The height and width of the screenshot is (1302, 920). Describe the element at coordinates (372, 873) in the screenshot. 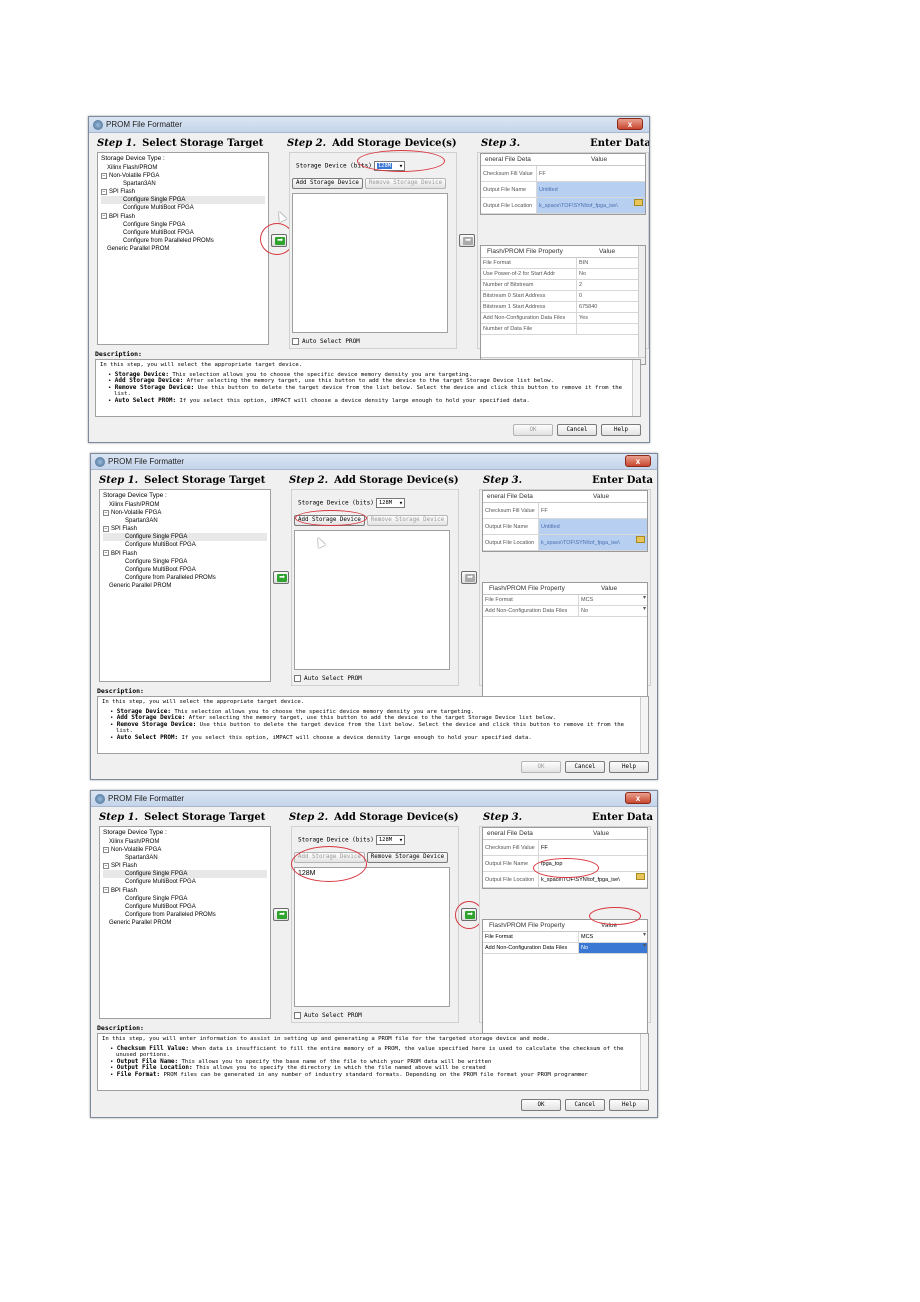

I see `list-item: 128M` at that location.